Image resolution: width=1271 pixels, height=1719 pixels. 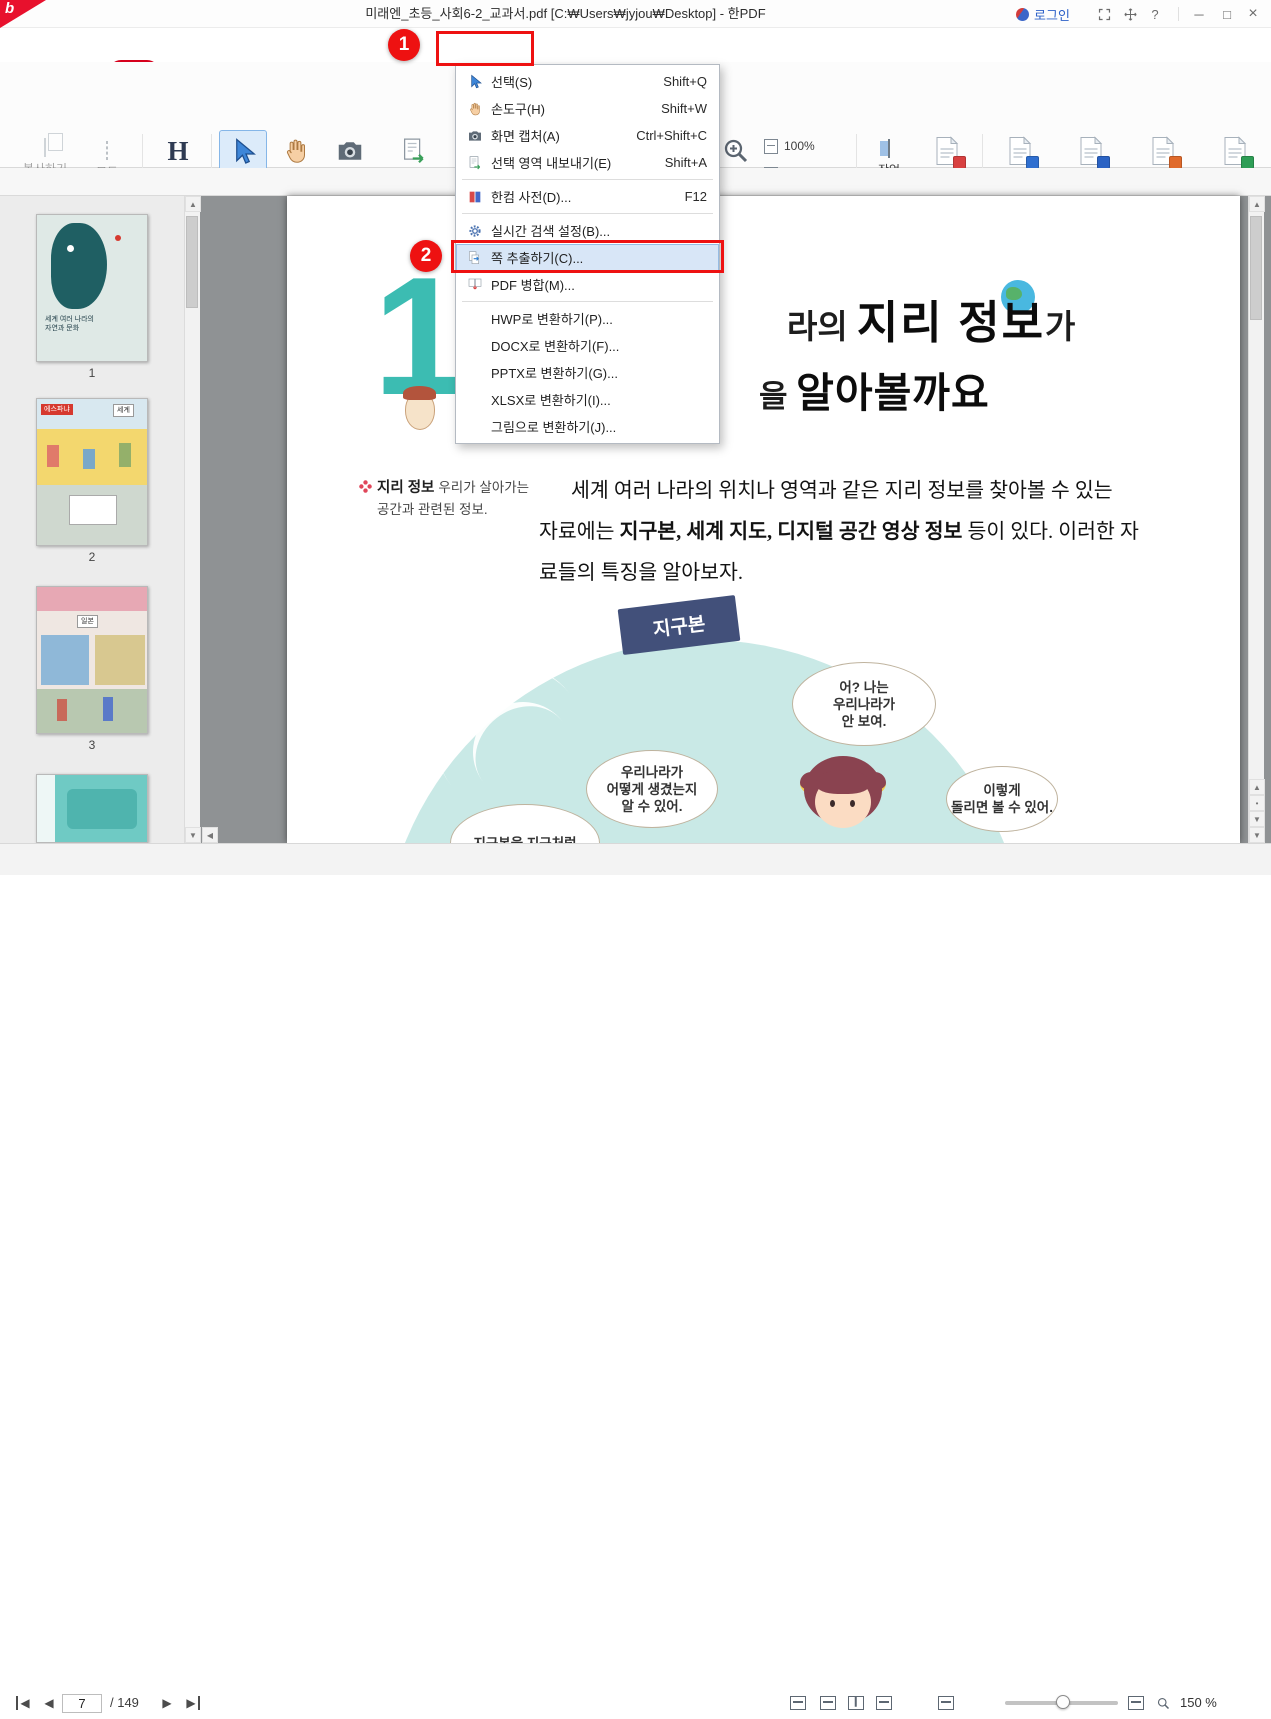 What do you see at coordinates (950, 152) in the screenshot?
I see `pdf-merge-icon` at bounding box center [950, 152].